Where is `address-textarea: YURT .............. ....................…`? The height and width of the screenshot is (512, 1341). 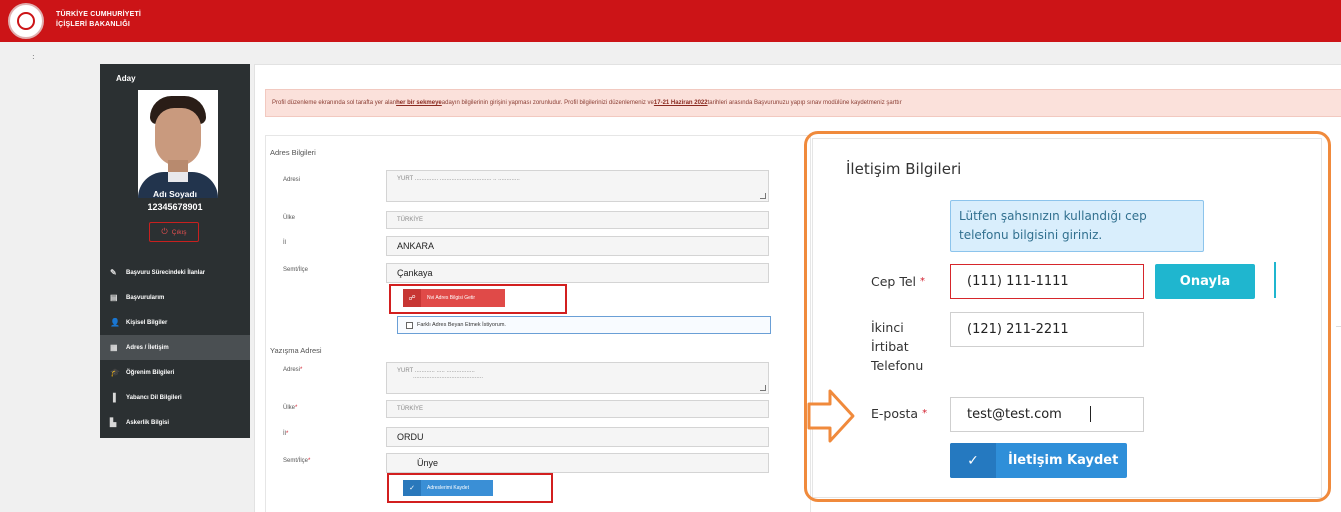 address-textarea: YURT .............. ....................… is located at coordinates (577, 186).